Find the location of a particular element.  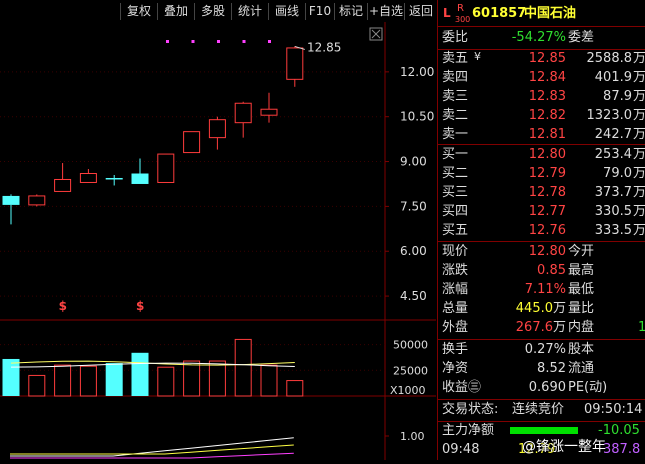

indicator-tick-label: 1.00 is located at coordinates (412, 436).